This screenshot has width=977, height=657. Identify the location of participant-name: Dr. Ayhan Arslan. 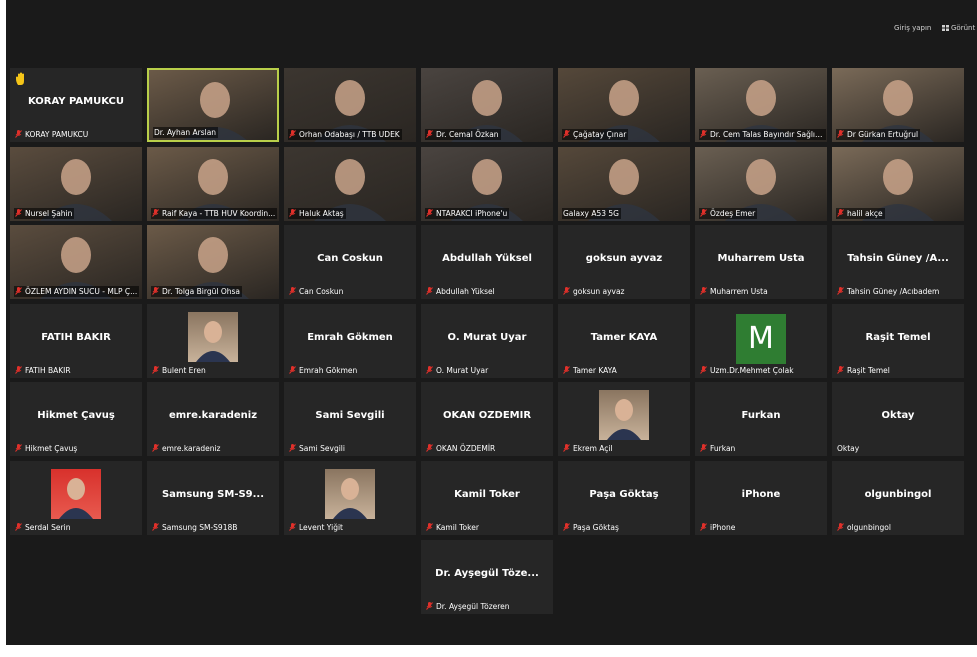
(185, 132).